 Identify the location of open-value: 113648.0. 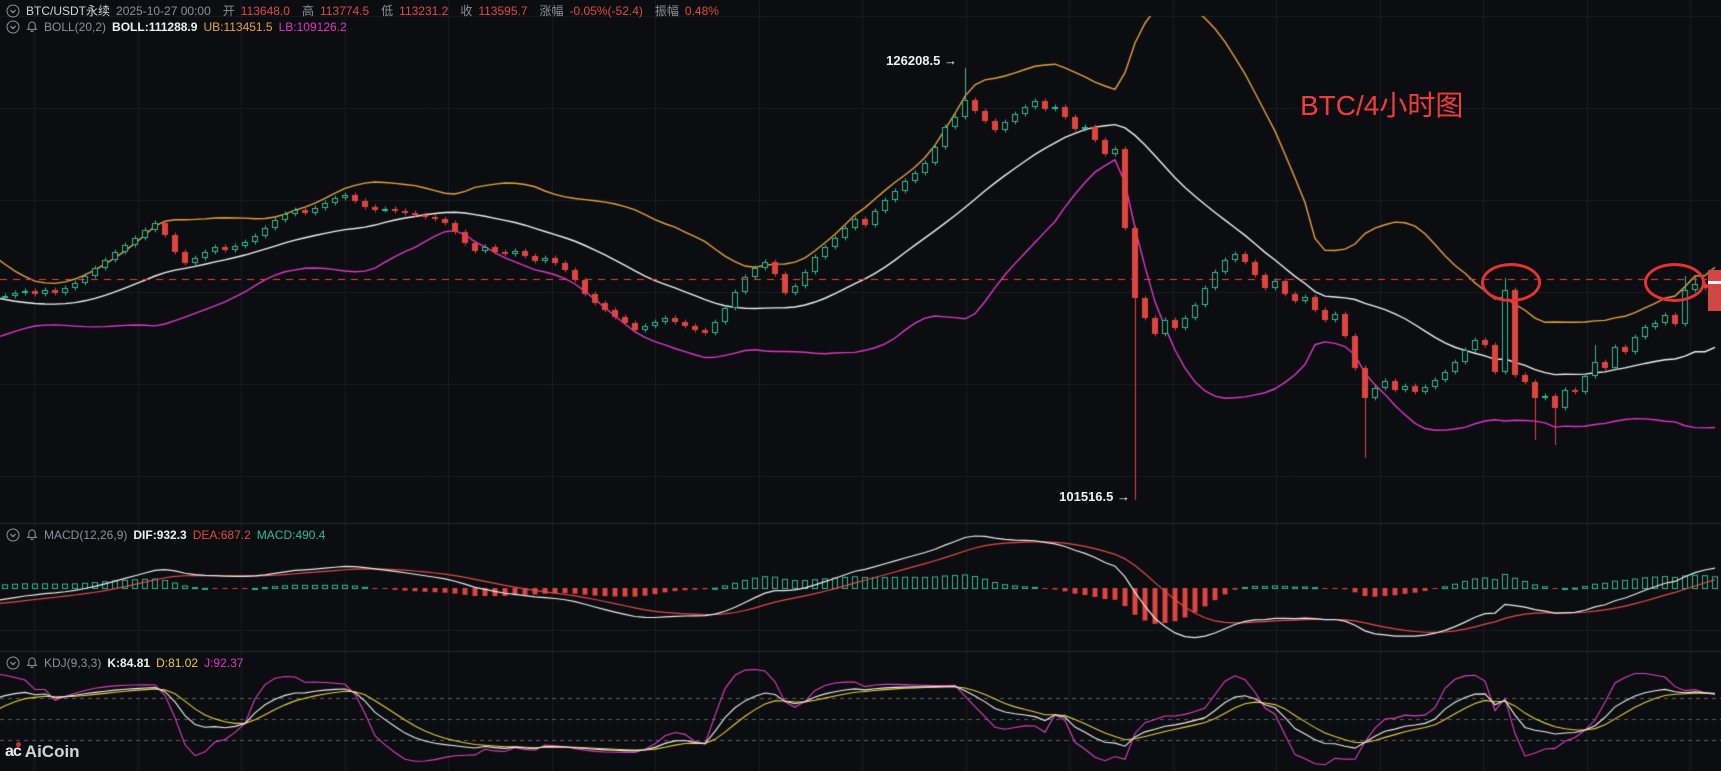
(265, 10).